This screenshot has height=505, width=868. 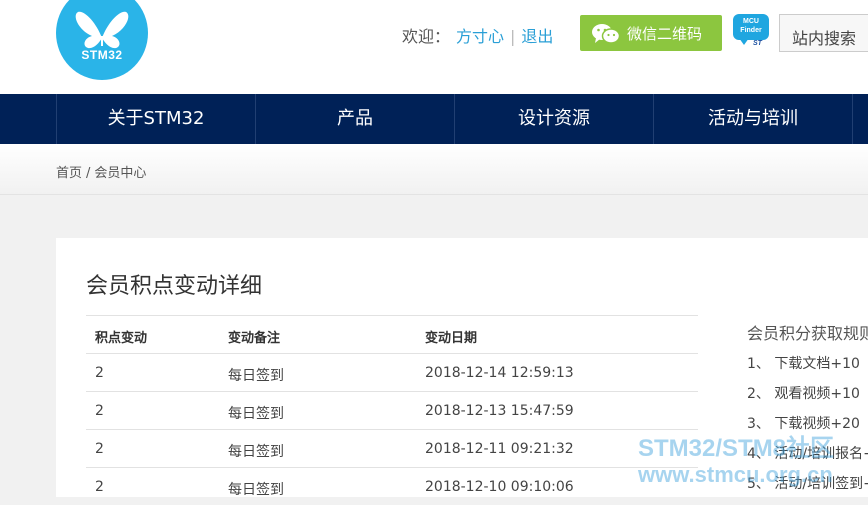 What do you see at coordinates (665, 34) in the screenshot?
I see `wechat-button-label: 微信二维码` at bounding box center [665, 34].